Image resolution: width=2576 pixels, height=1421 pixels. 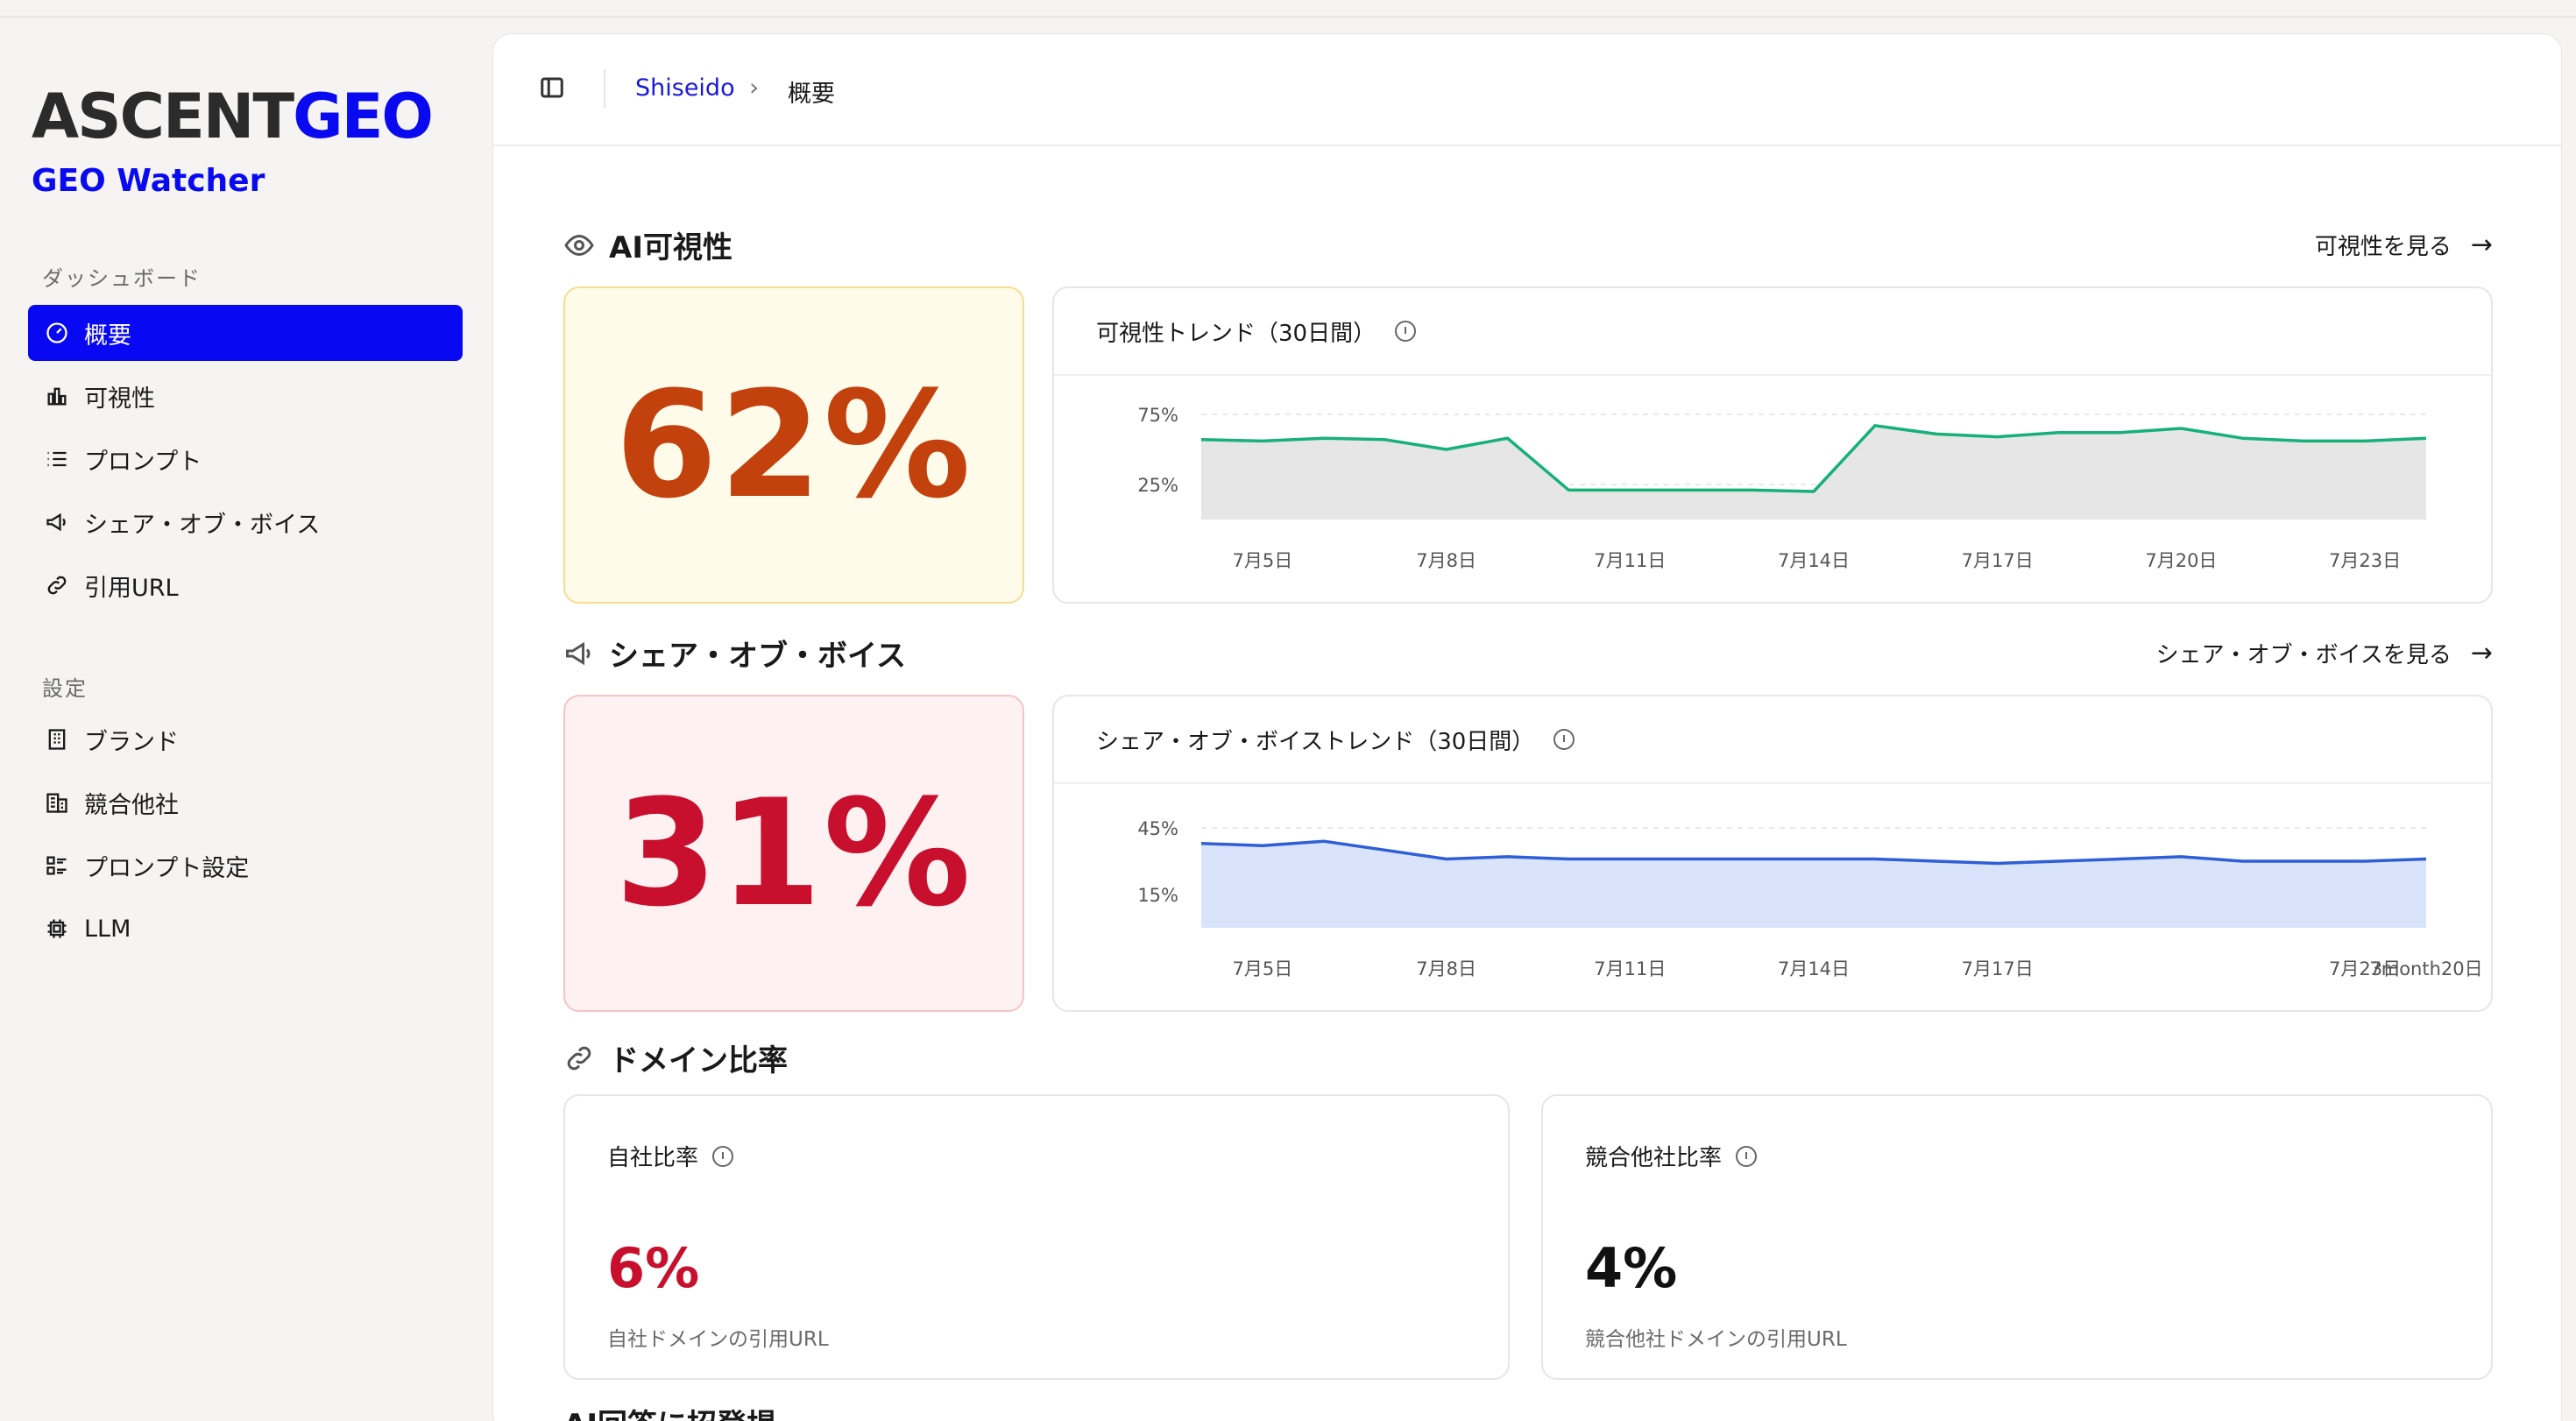 What do you see at coordinates (245, 396) in the screenshot?
I see `sidebar-item-visibility: 可視性` at bounding box center [245, 396].